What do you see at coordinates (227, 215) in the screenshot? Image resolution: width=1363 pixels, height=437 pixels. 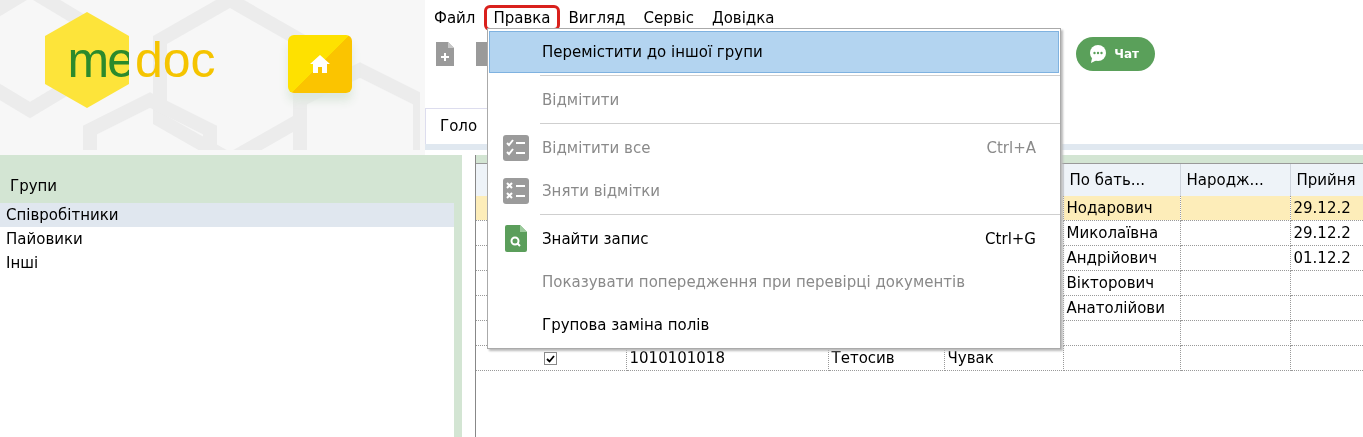 I see `group-item: Співробітники` at bounding box center [227, 215].